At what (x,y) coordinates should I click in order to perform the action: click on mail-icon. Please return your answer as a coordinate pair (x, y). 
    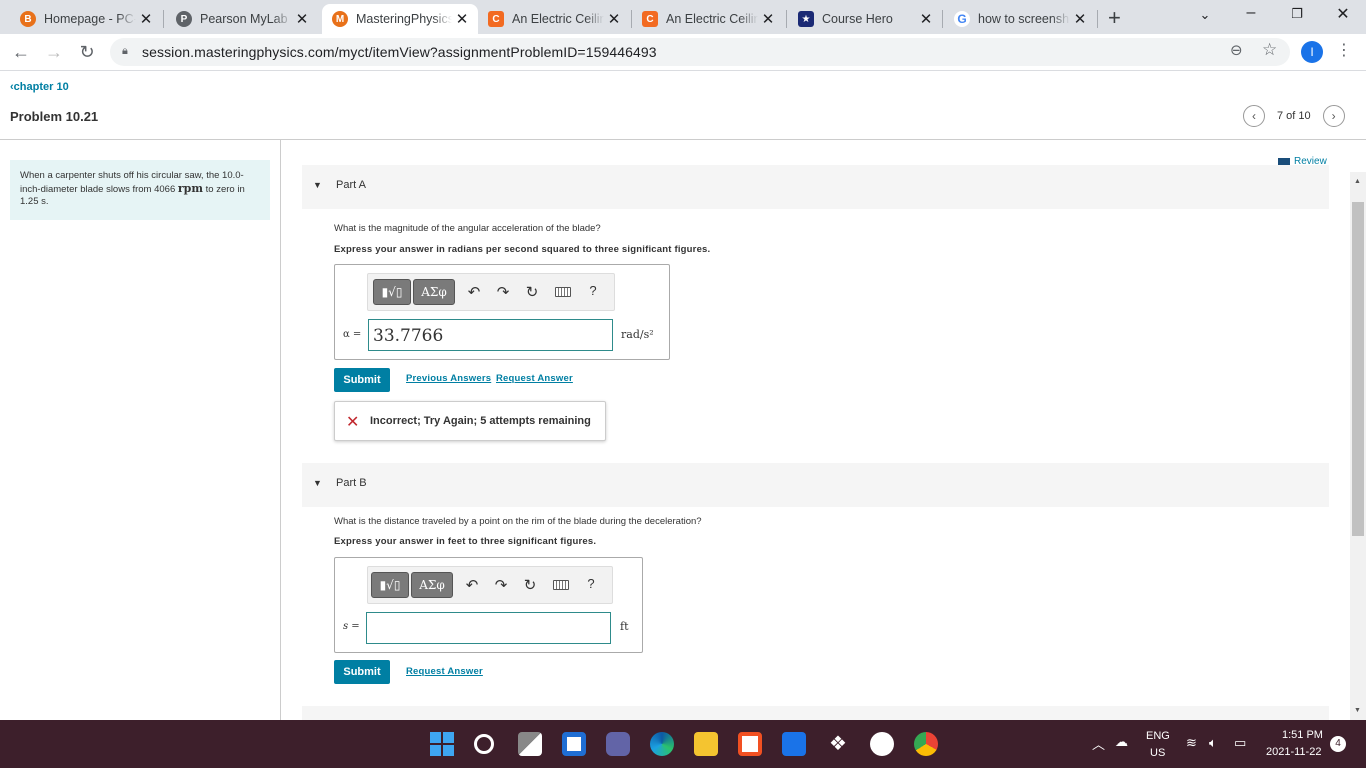
    Looking at the image, I should click on (794, 744).